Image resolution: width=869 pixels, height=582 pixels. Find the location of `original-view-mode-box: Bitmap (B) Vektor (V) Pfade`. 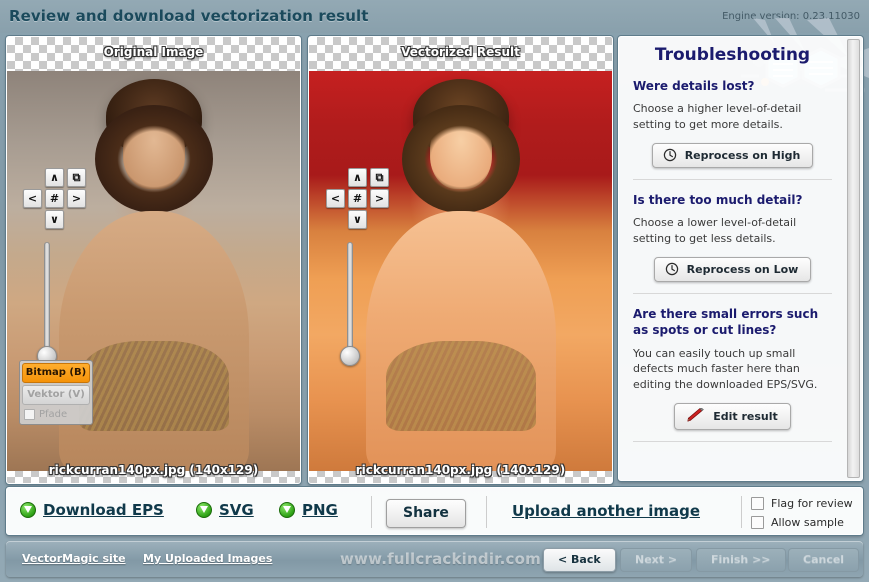

original-view-mode-box: Bitmap (B) Vektor (V) Pfade is located at coordinates (56, 392).